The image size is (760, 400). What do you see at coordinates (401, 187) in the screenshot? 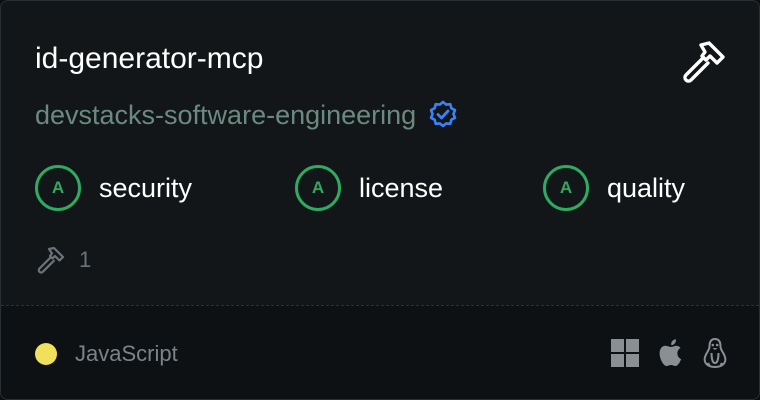
I see `grade-label: license` at bounding box center [401, 187].